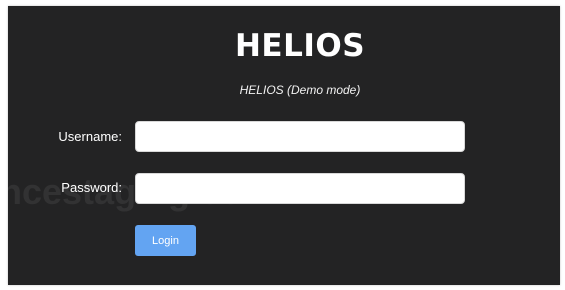  I want to click on username-field, so click(300, 136).